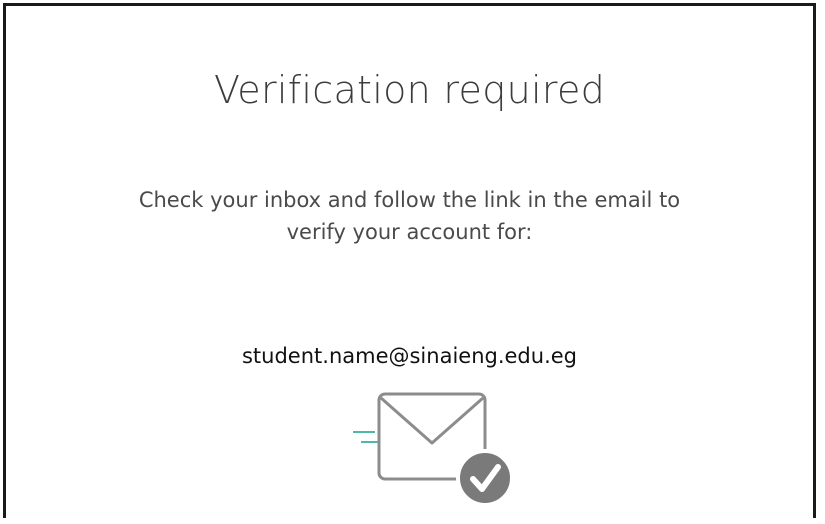 The height and width of the screenshot is (524, 825). What do you see at coordinates (409, 356) in the screenshot?
I see `account-email: student.name@sinaieng.edu.eg` at bounding box center [409, 356].